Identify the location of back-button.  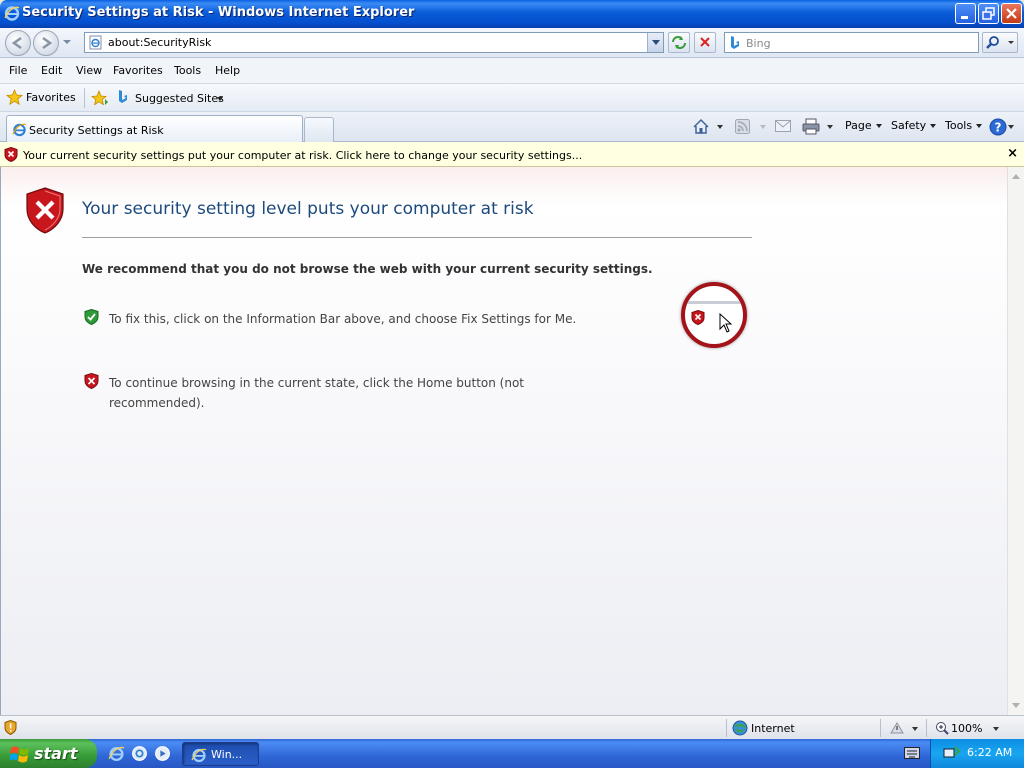
(18, 43).